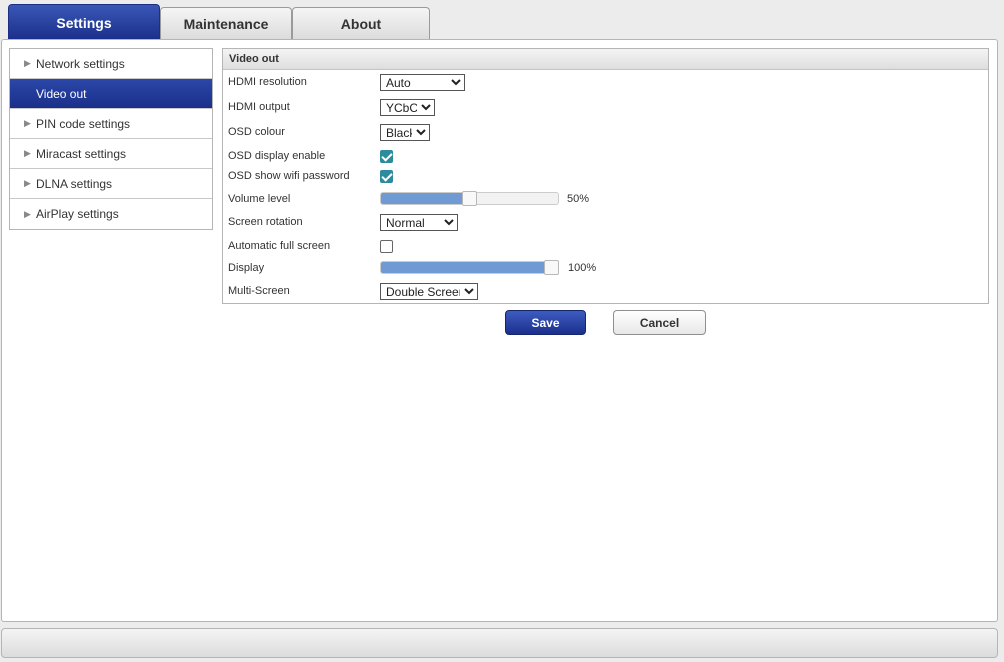  I want to click on sidebar-item-label: Network settings, so click(80, 63).